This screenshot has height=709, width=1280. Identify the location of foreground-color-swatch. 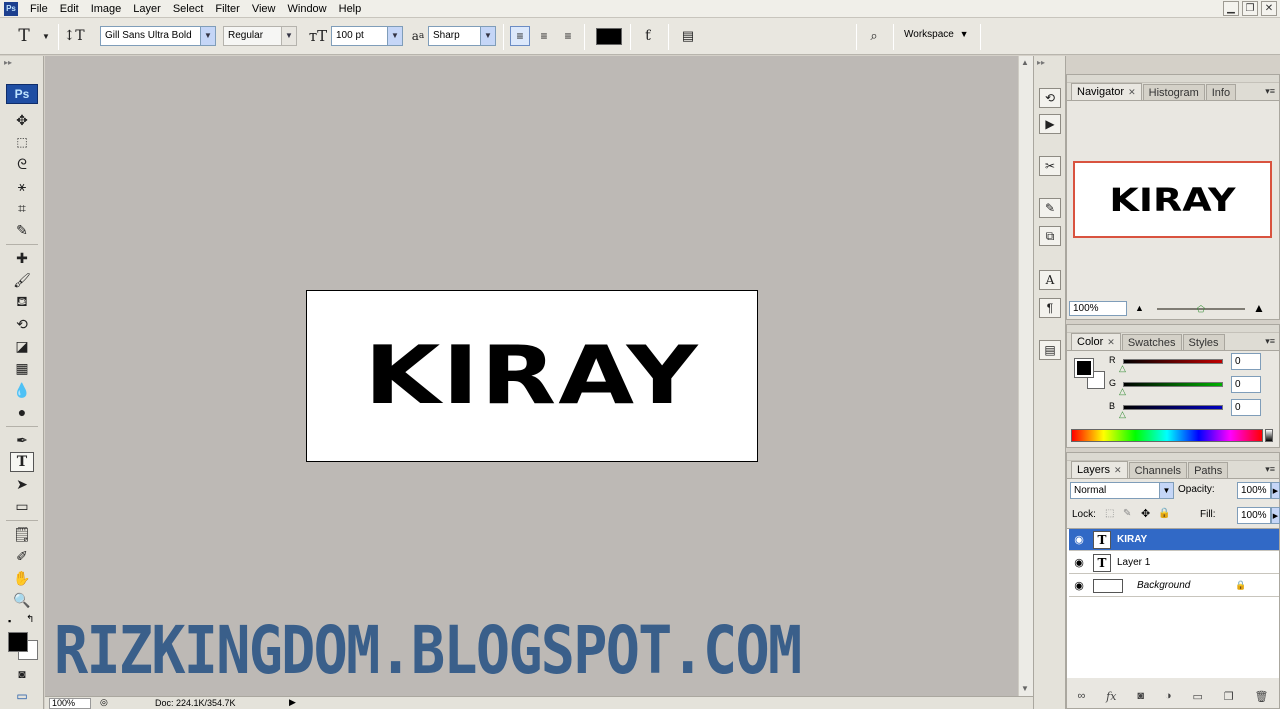
(18, 642).